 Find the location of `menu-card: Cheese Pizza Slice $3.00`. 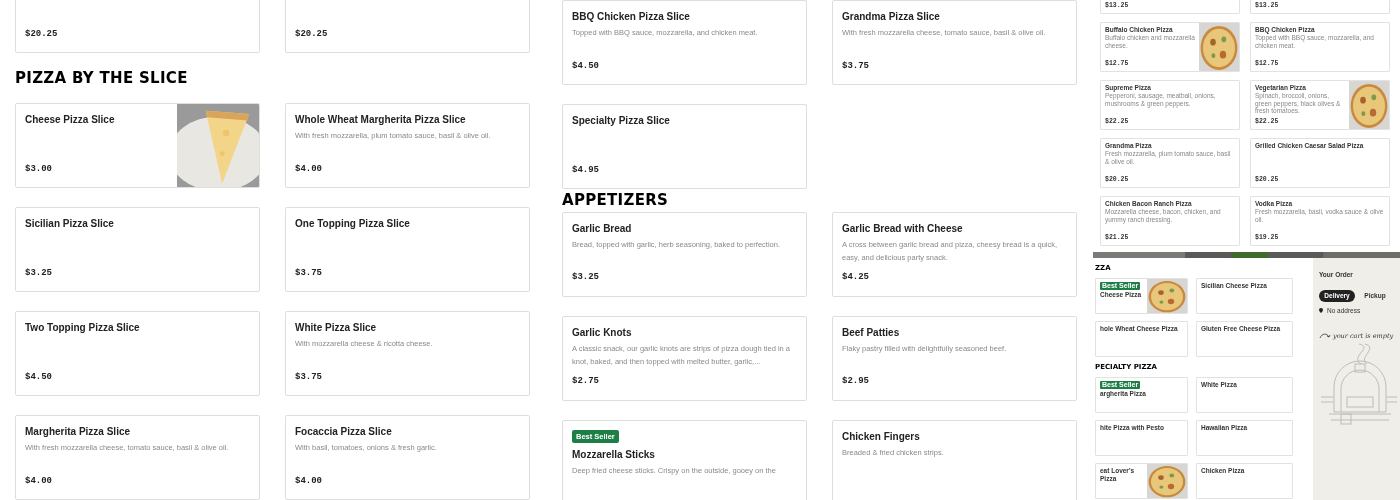

menu-card: Cheese Pizza Slice $3.00 is located at coordinates (137, 145).